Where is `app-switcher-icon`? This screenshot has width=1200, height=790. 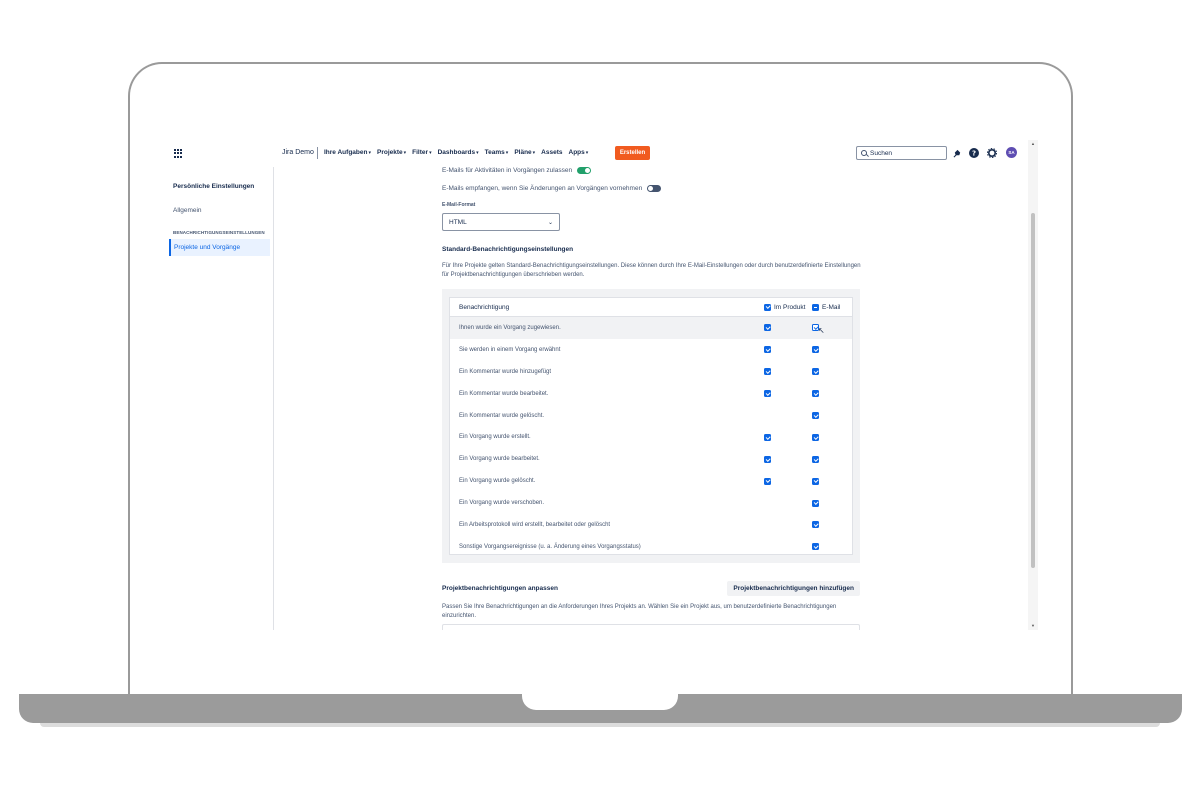 app-switcher-icon is located at coordinates (178, 153).